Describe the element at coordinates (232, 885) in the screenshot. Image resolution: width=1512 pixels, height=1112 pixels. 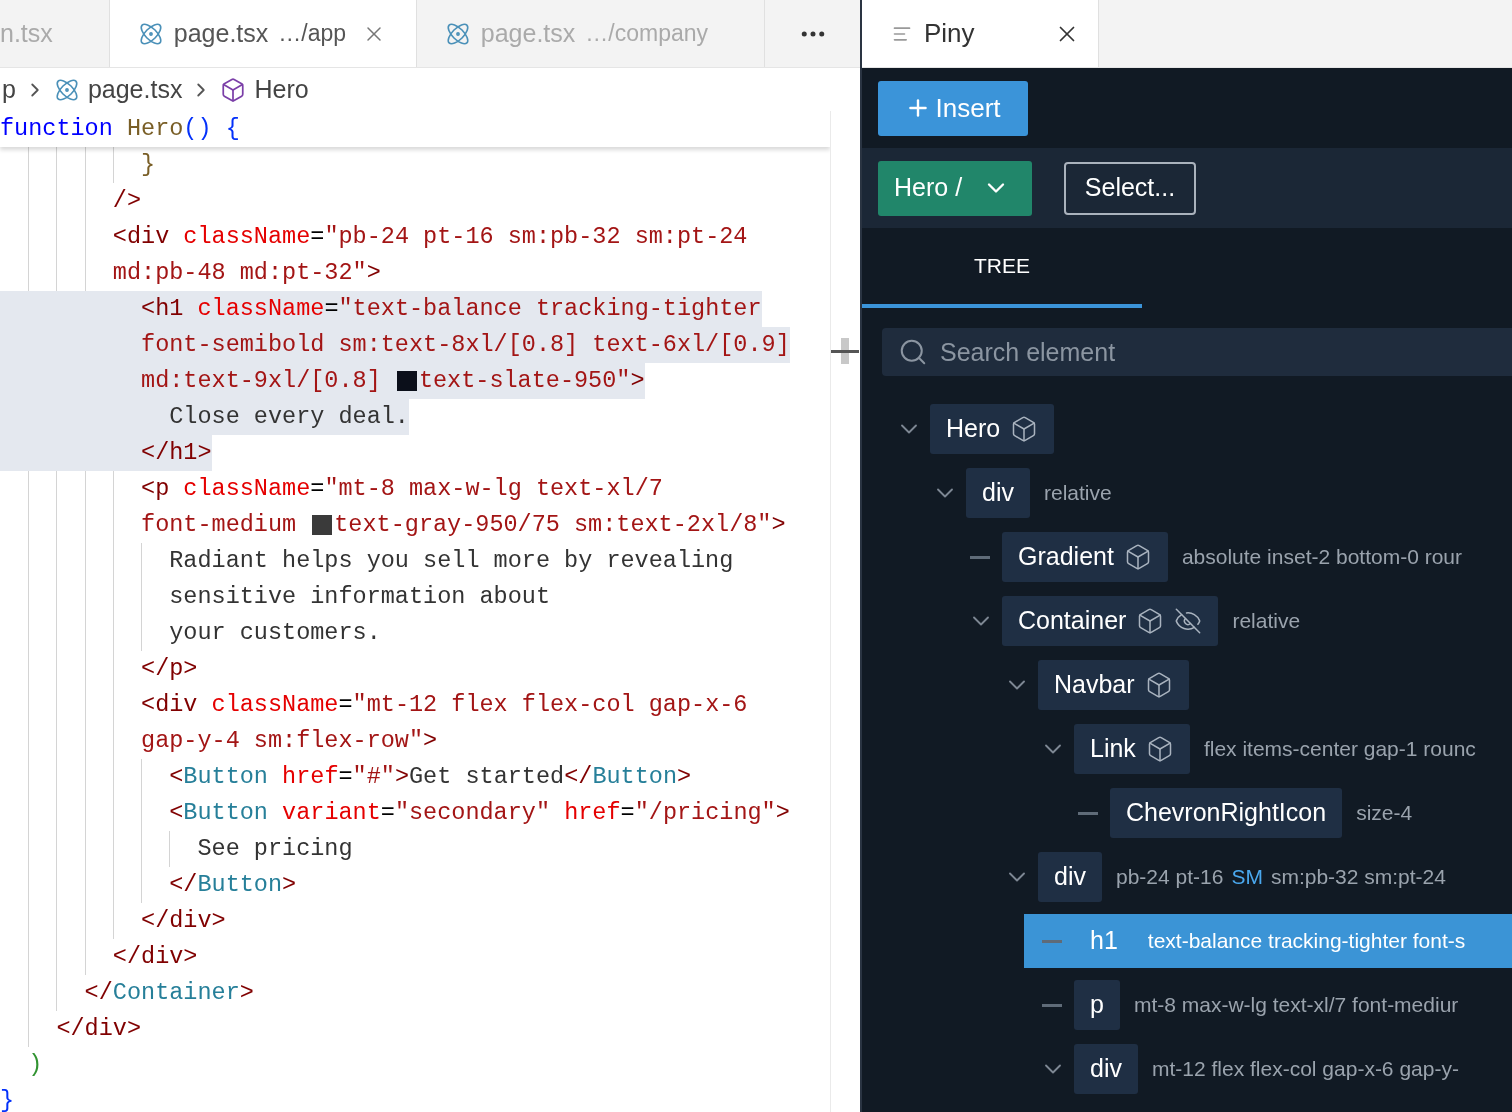
I see `code-line: </Button>` at that location.